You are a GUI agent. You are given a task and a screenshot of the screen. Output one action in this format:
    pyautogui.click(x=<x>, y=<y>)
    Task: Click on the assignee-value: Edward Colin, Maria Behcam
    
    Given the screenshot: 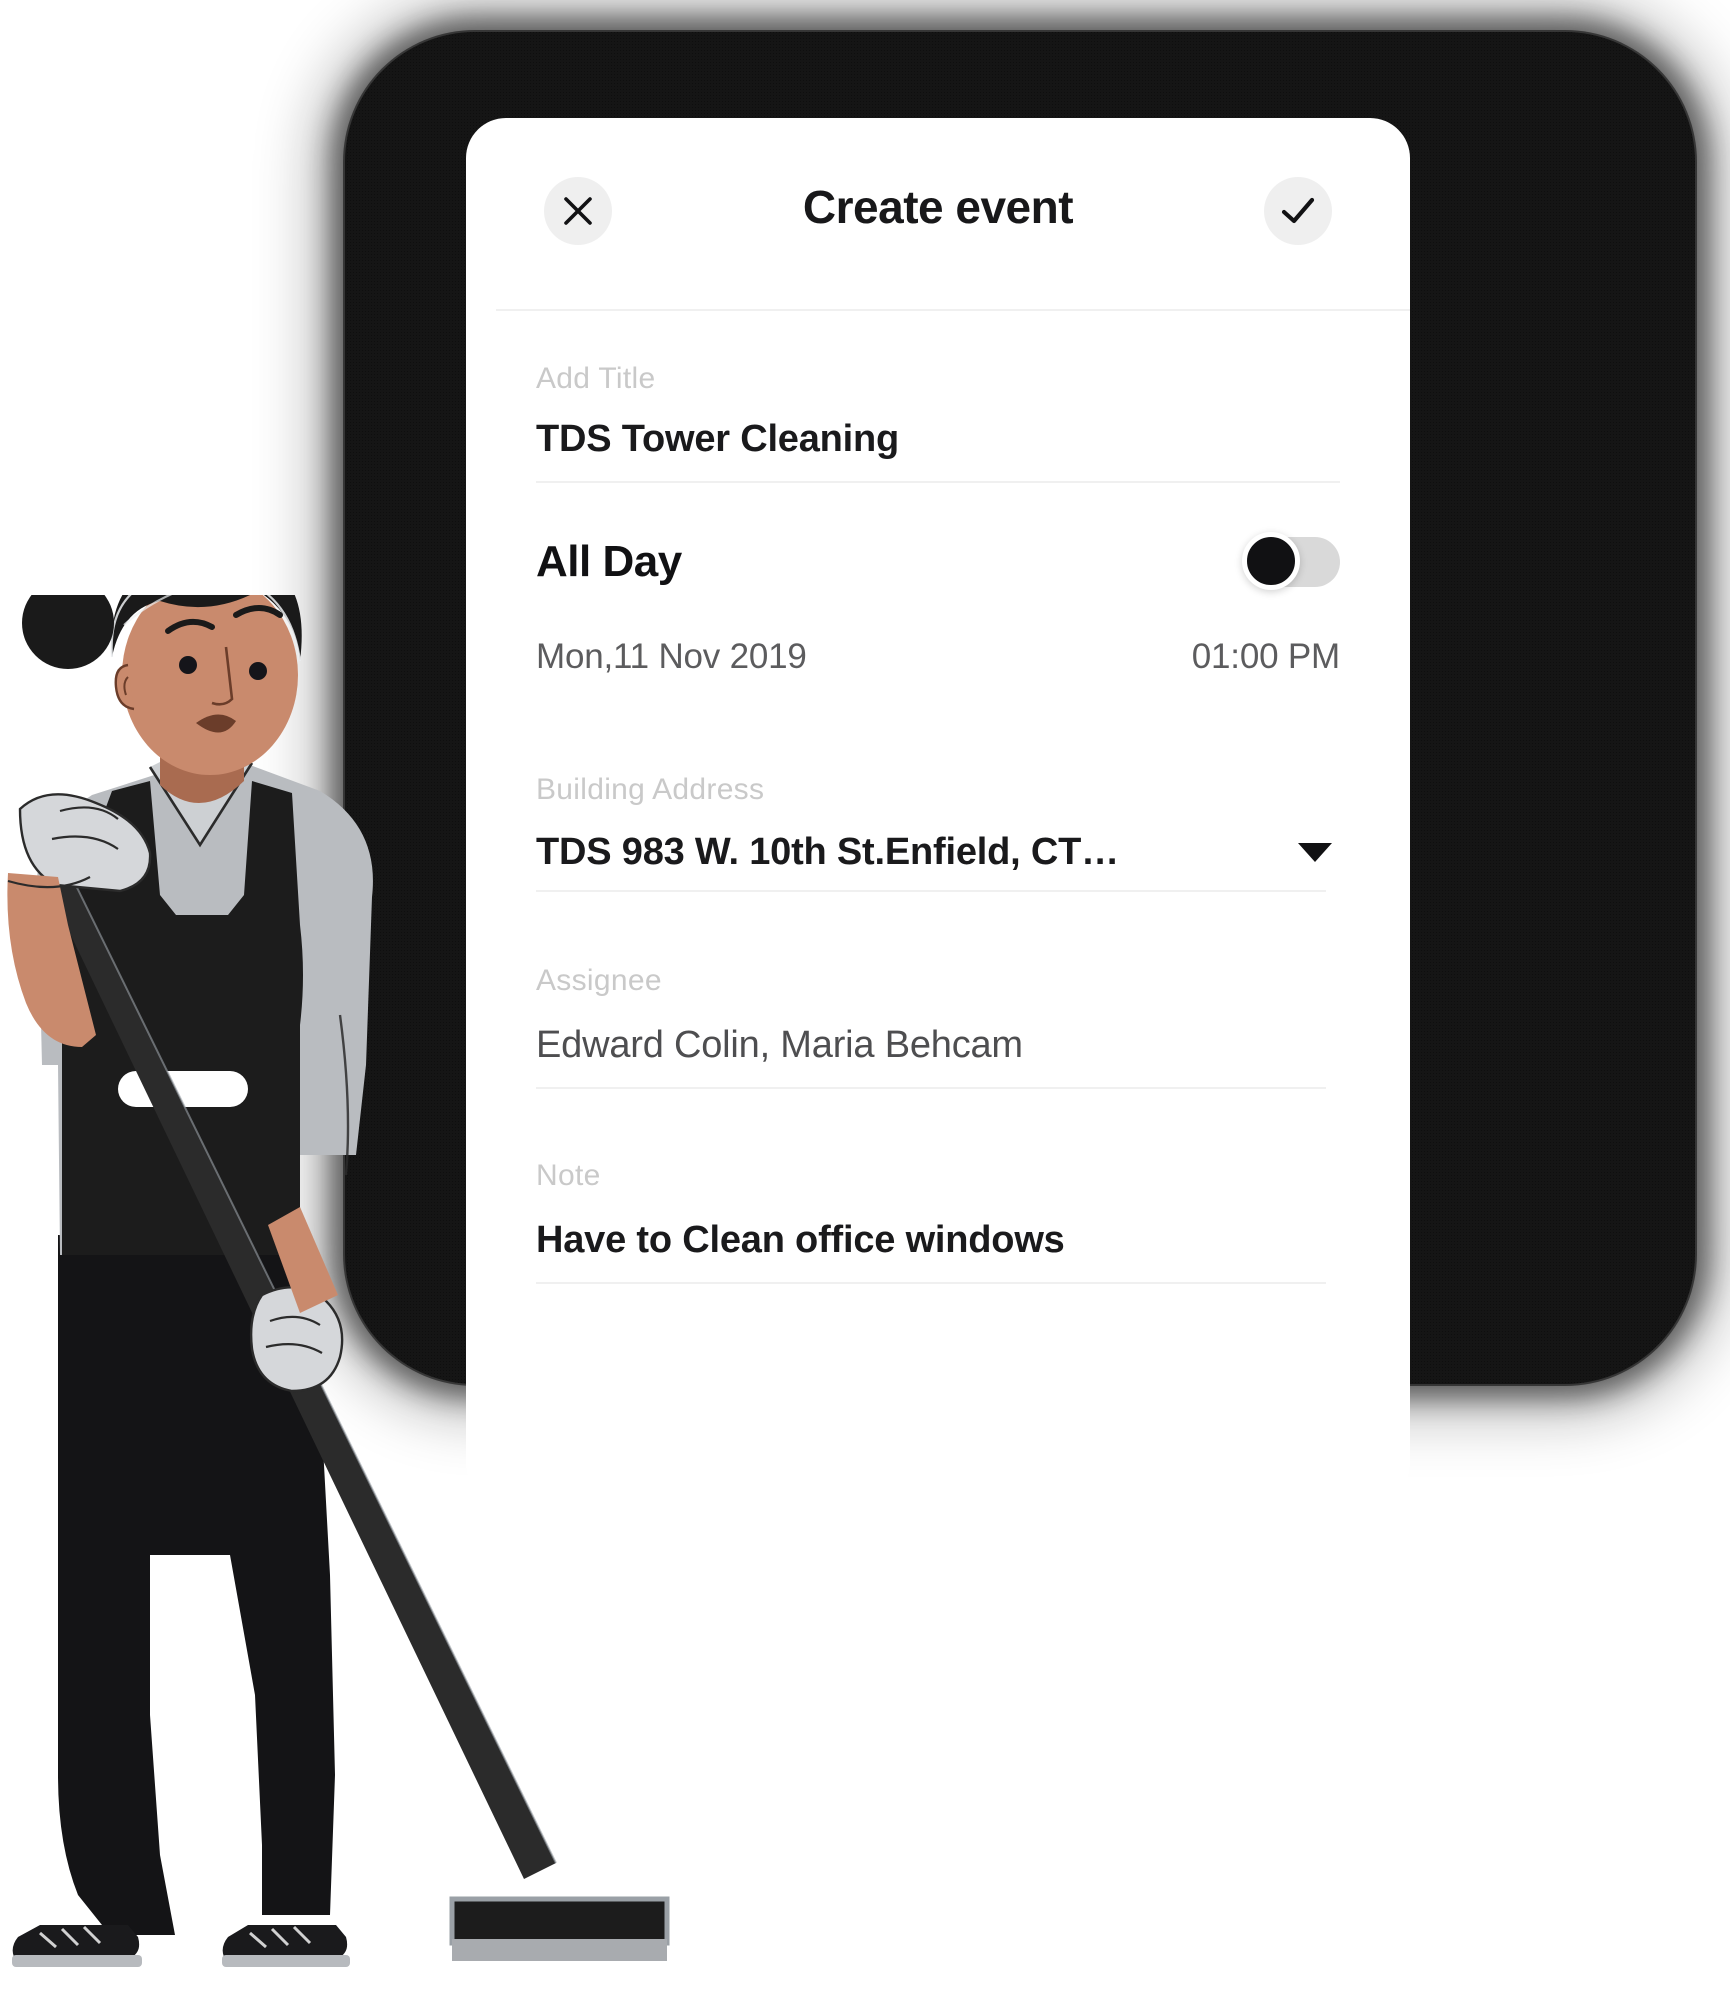 What is the action you would take?
    pyautogui.click(x=938, y=1042)
    